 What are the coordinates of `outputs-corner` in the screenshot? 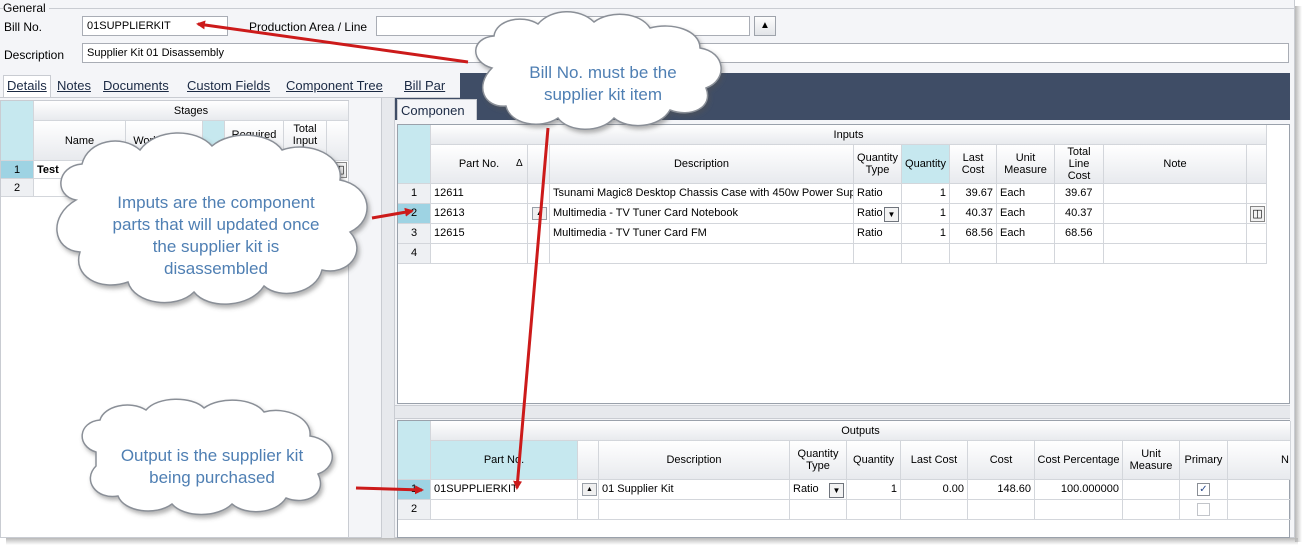 It's located at (414, 450).